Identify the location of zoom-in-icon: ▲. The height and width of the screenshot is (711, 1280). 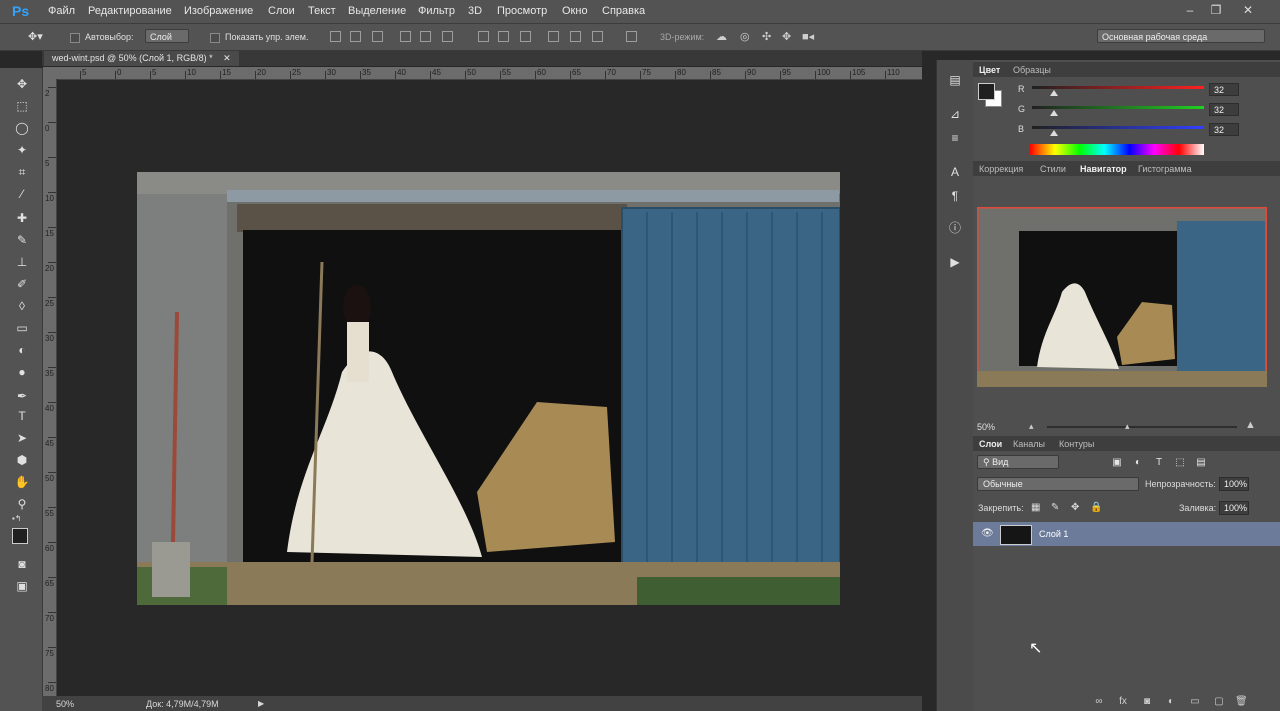
(1250, 425).